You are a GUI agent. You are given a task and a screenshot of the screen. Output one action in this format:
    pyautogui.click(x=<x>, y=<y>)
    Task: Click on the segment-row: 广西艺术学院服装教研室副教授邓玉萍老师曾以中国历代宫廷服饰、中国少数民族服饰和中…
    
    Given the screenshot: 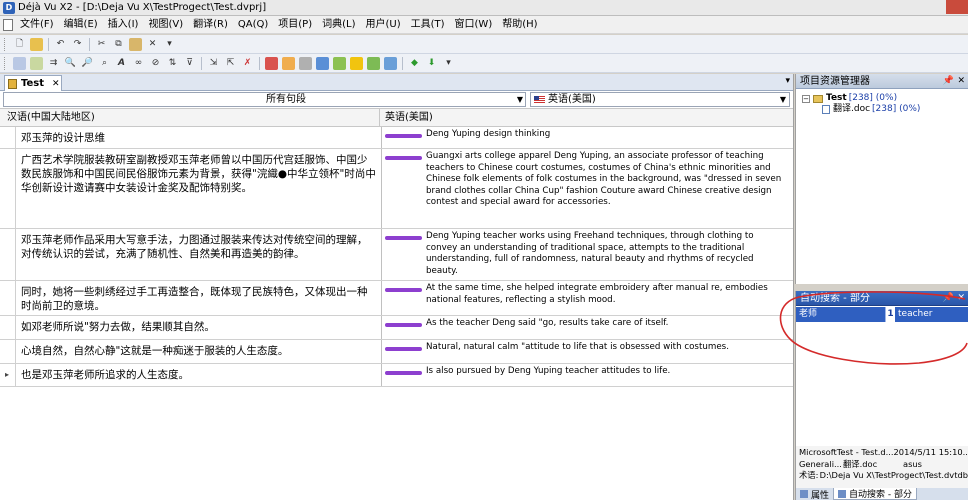 What is the action you would take?
    pyautogui.click(x=396, y=189)
    